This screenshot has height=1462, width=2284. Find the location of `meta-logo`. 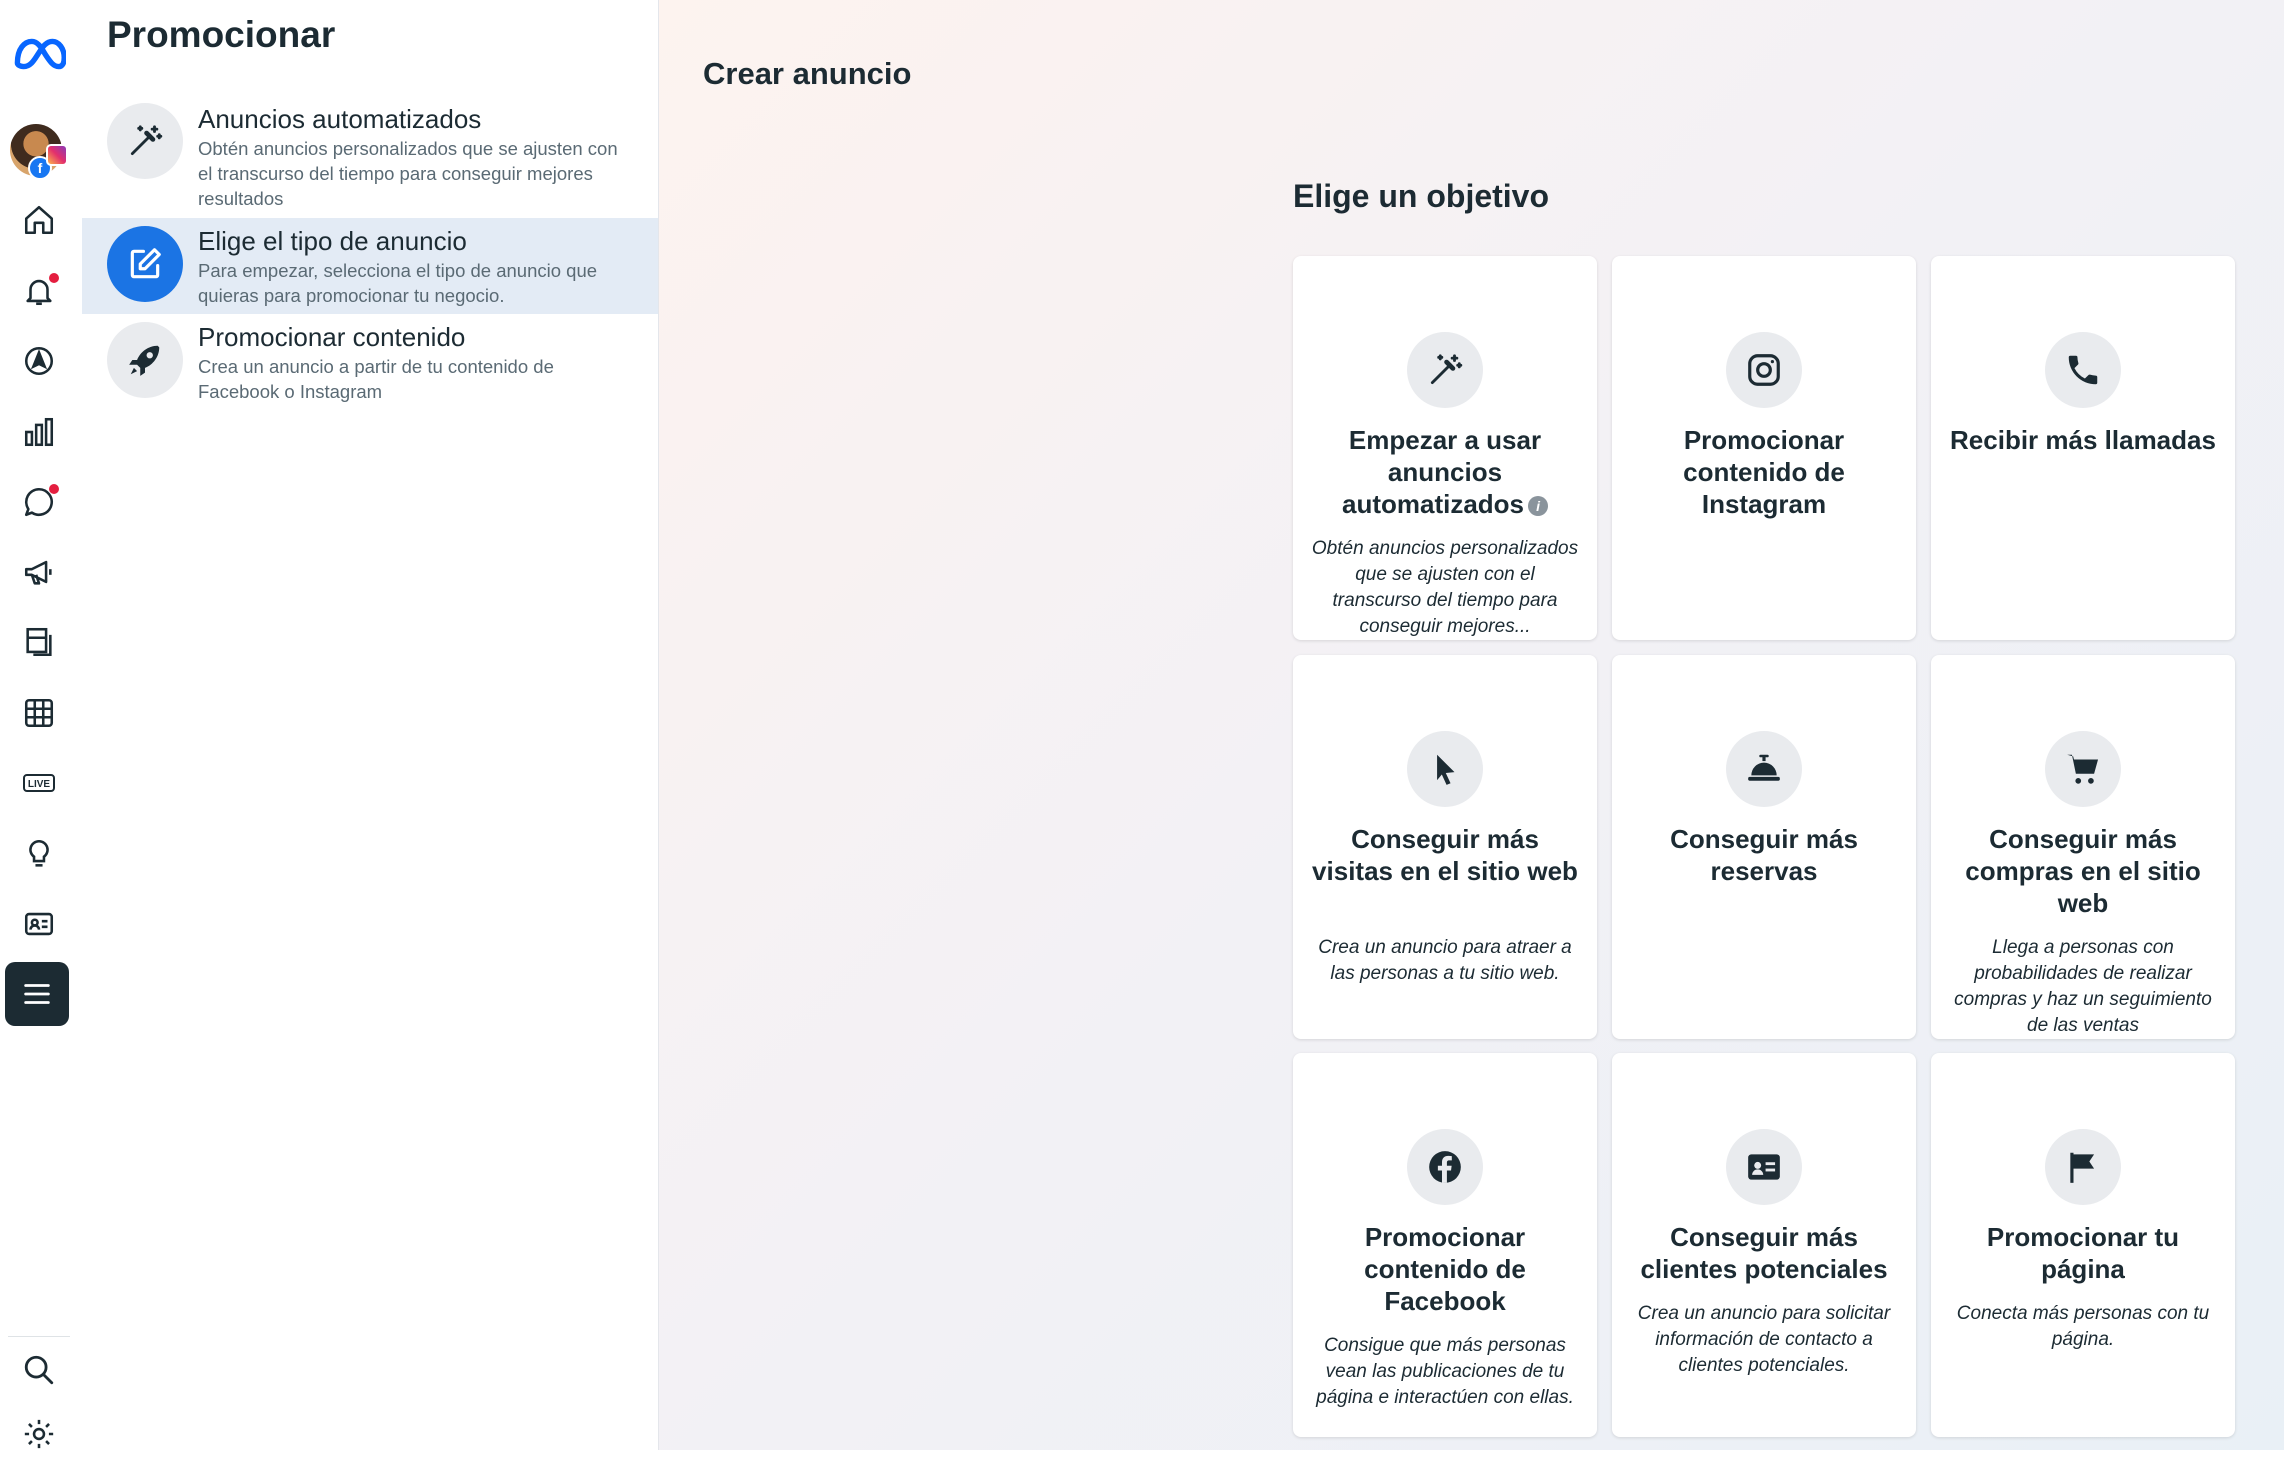

meta-logo is located at coordinates (39, 54).